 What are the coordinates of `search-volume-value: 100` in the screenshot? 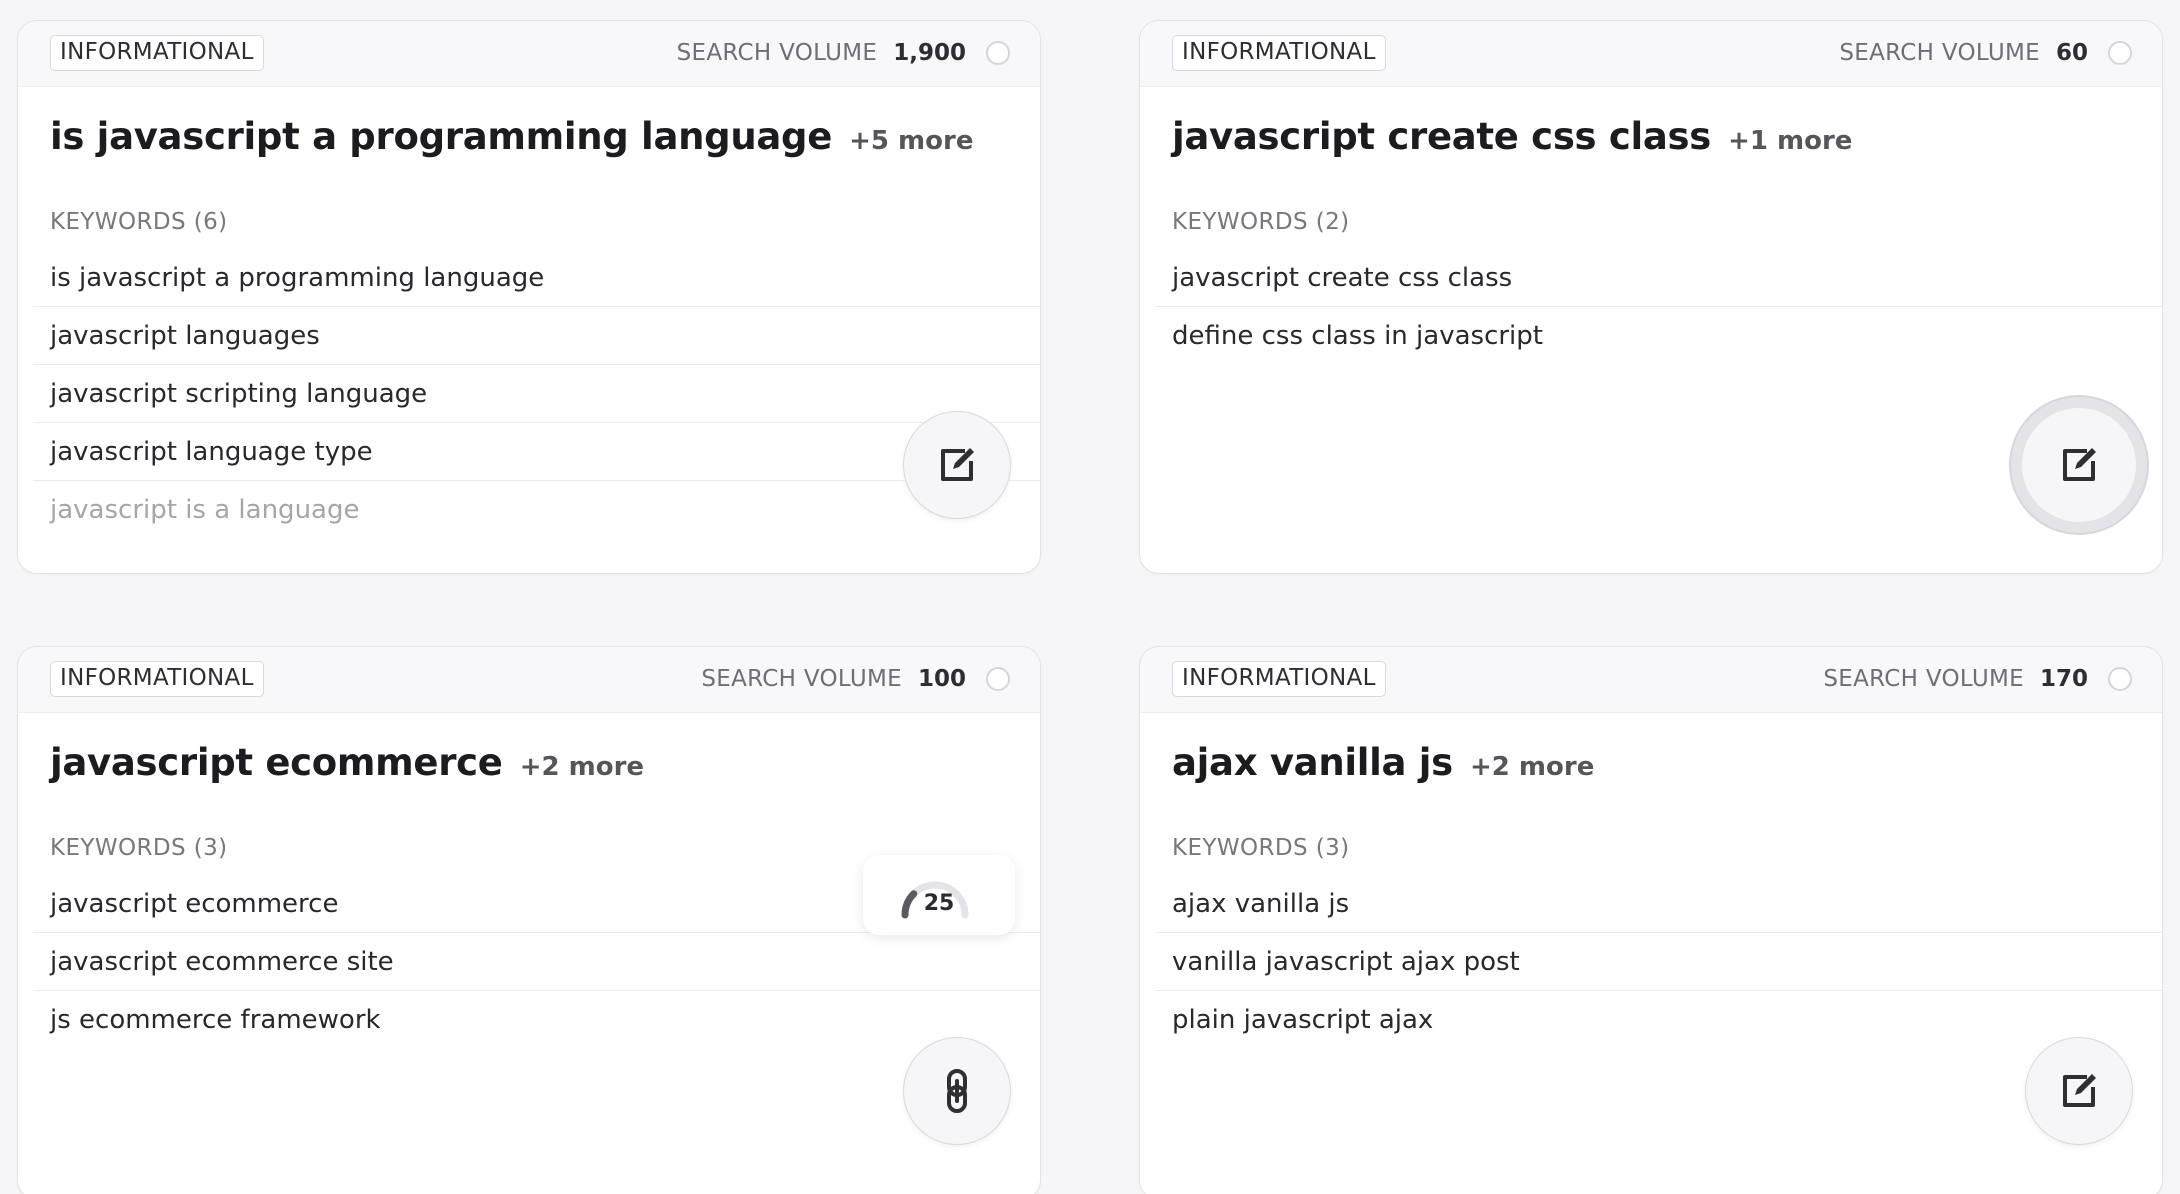 It's located at (941, 679).